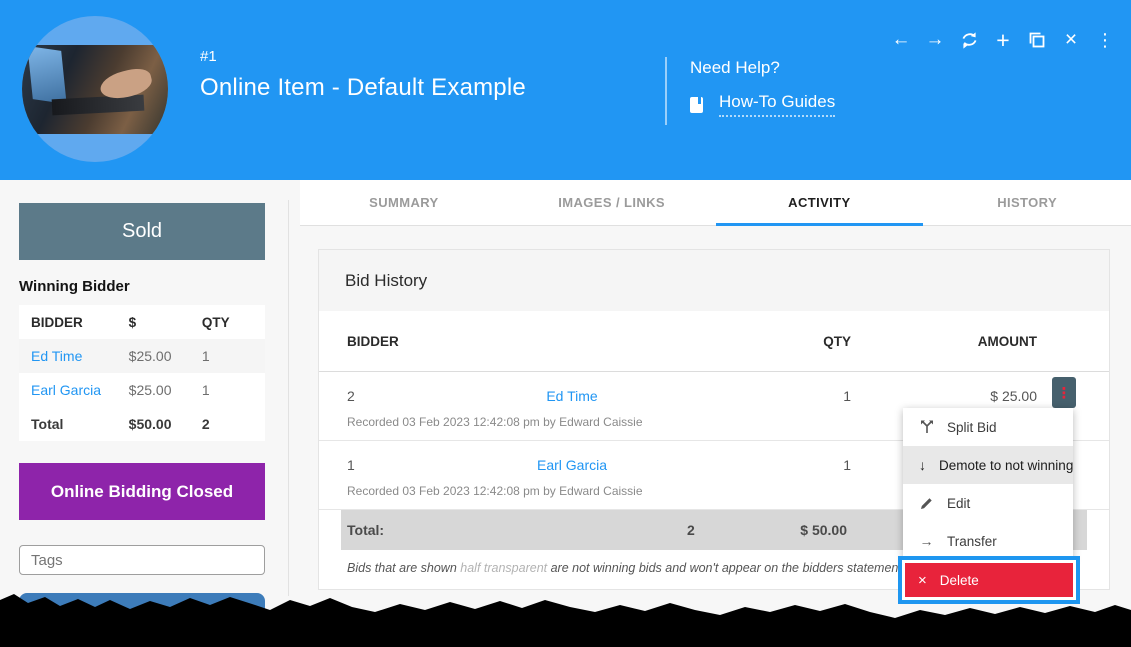 This screenshot has height=647, width=1131. What do you see at coordinates (988, 465) in the screenshot?
I see `menu-item-demote: ↓ Demote to not winning` at bounding box center [988, 465].